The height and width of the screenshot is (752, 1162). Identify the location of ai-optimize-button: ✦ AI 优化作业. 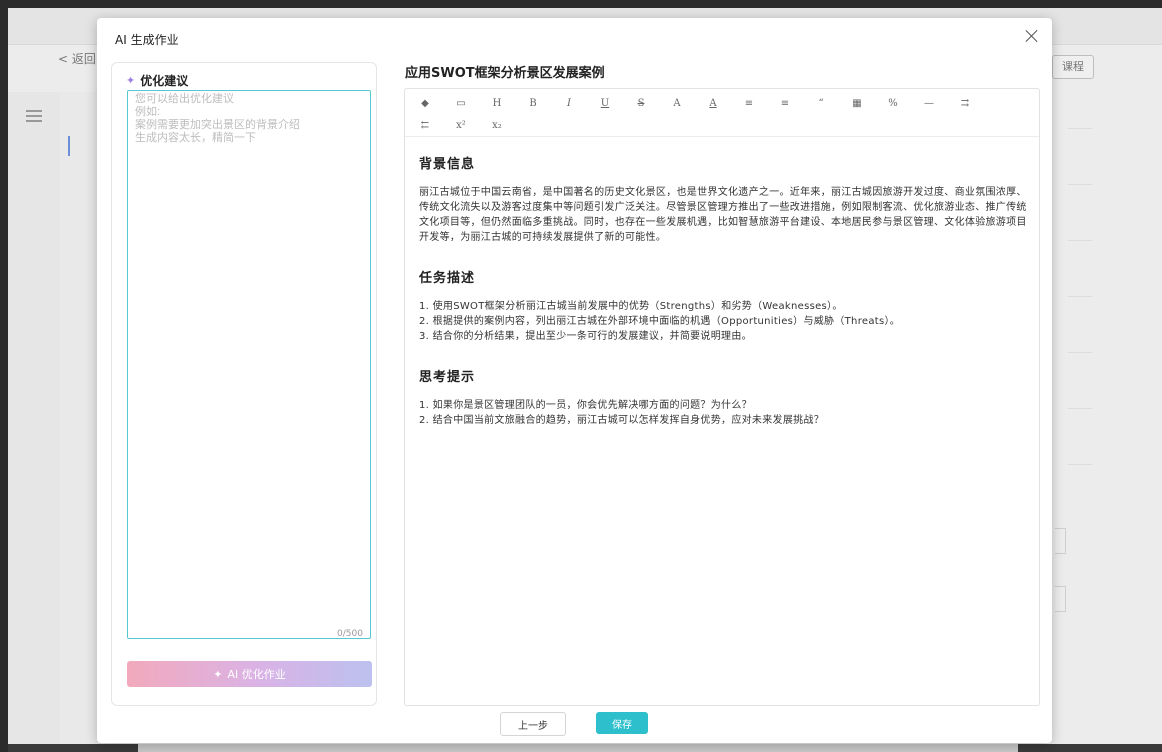
(249, 674).